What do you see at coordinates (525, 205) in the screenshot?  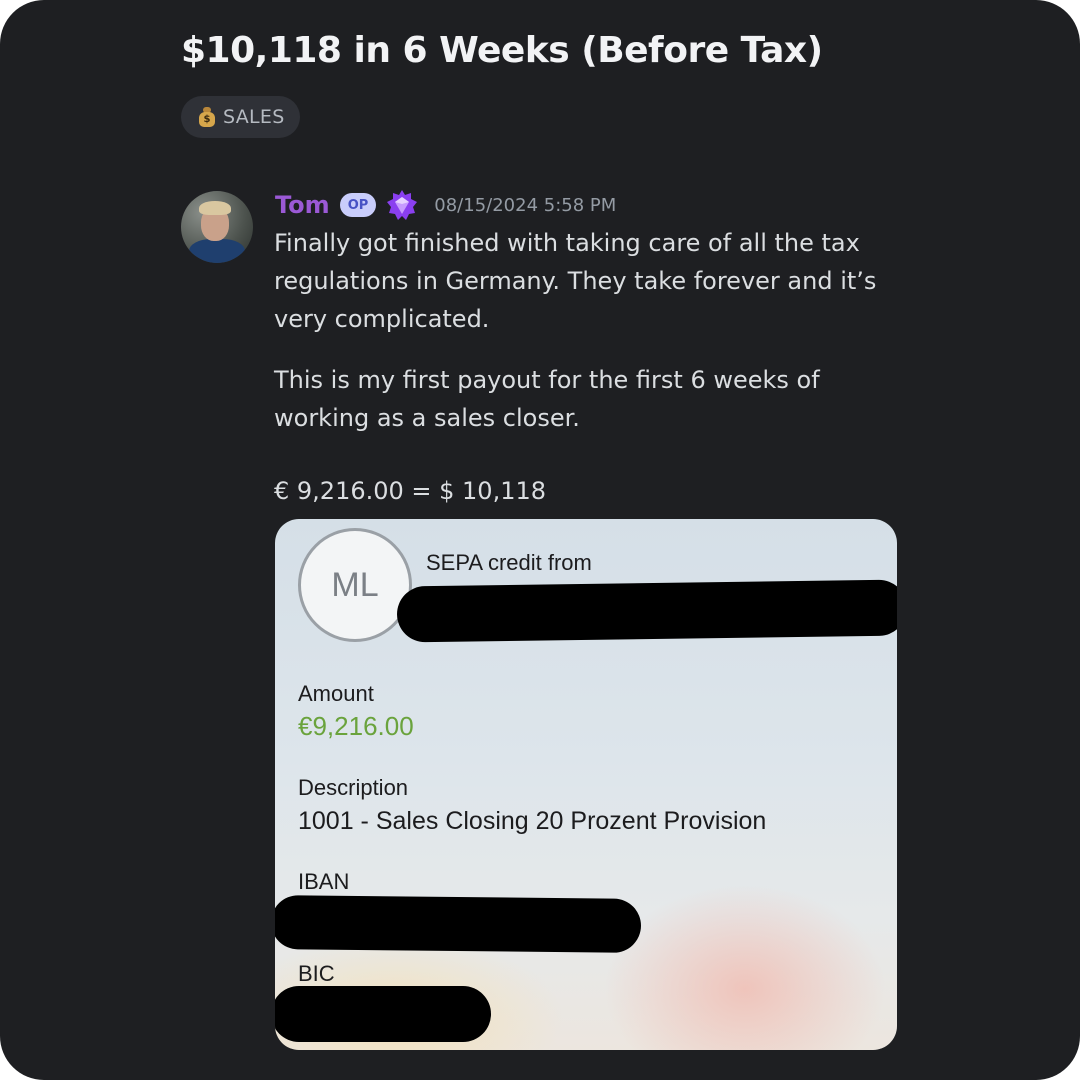 I see `timestamp: 08/15/2024 5:58 PM` at bounding box center [525, 205].